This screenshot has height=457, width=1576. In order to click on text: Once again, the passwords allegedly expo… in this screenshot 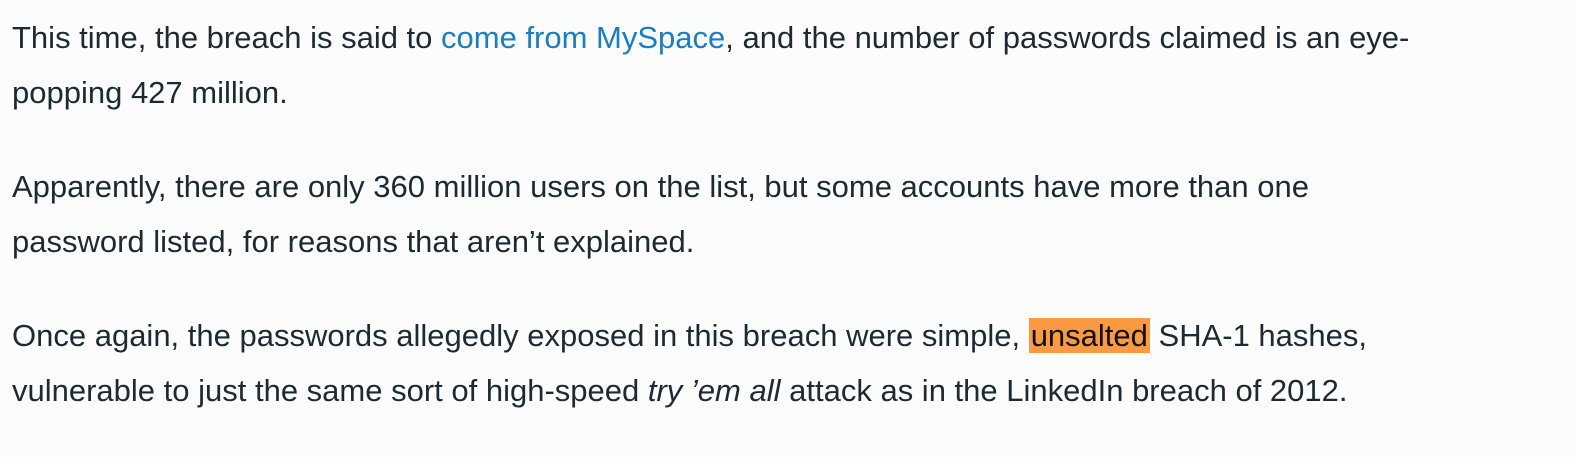, I will do `click(520, 335)`.